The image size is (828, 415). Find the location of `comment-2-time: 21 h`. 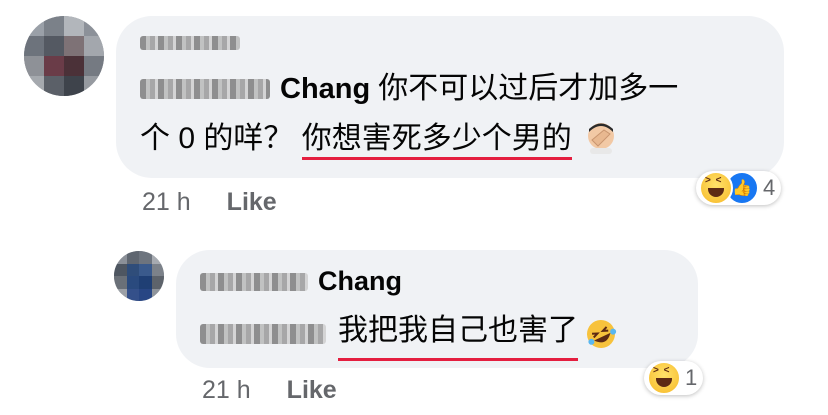

comment-2-time: 21 h is located at coordinates (226, 390).